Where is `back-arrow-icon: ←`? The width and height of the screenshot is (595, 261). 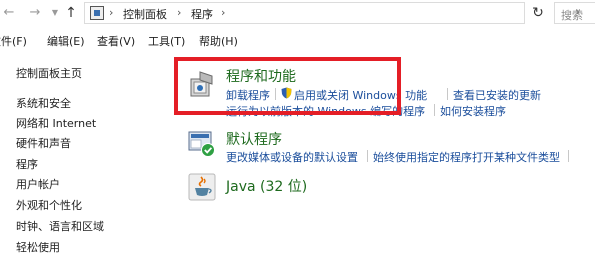 back-arrow-icon: ← is located at coordinates (9, 13).